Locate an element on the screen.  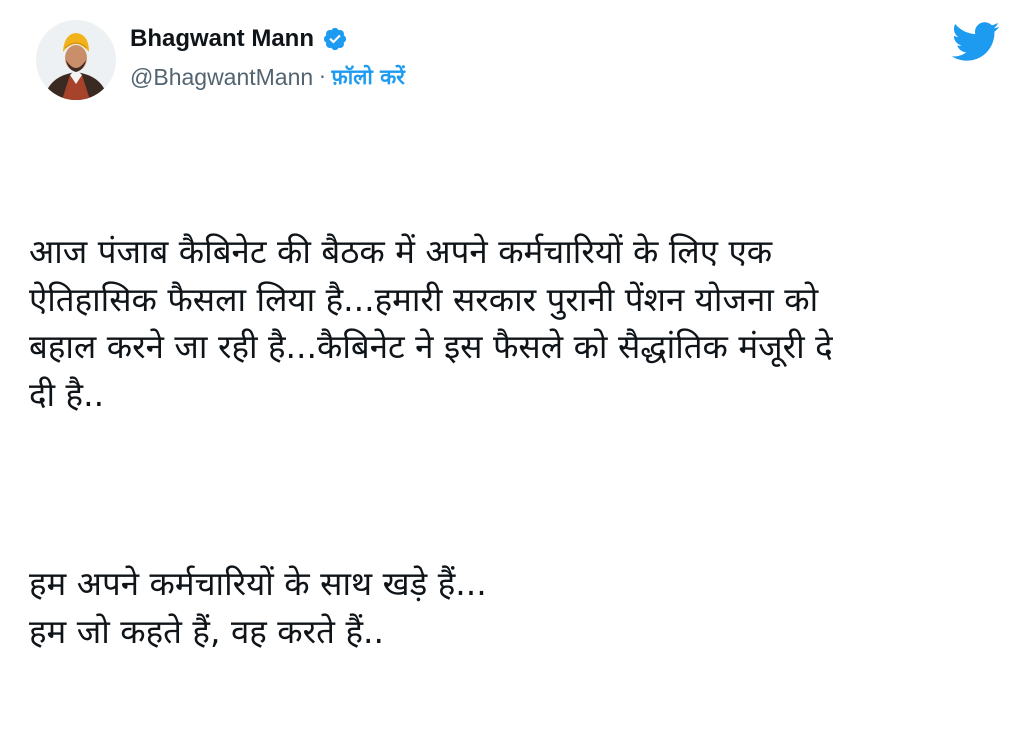
follow-button: फ़ॉलो करें is located at coordinates (368, 77).